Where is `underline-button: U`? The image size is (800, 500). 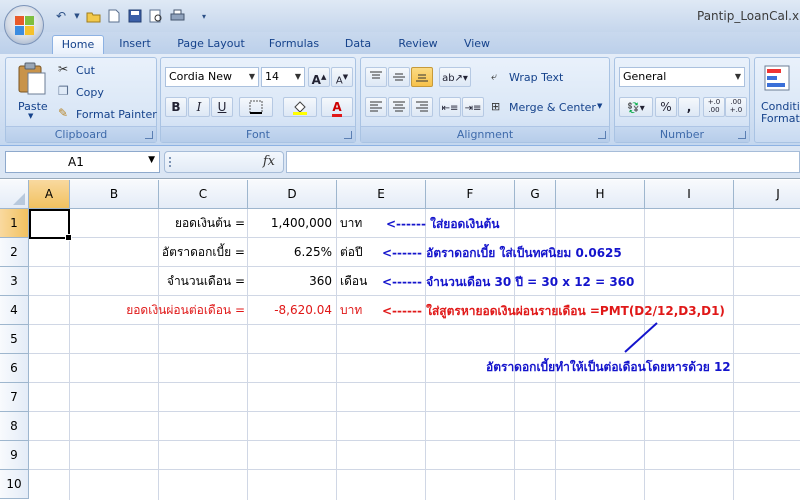
underline-button: U is located at coordinates (222, 107).